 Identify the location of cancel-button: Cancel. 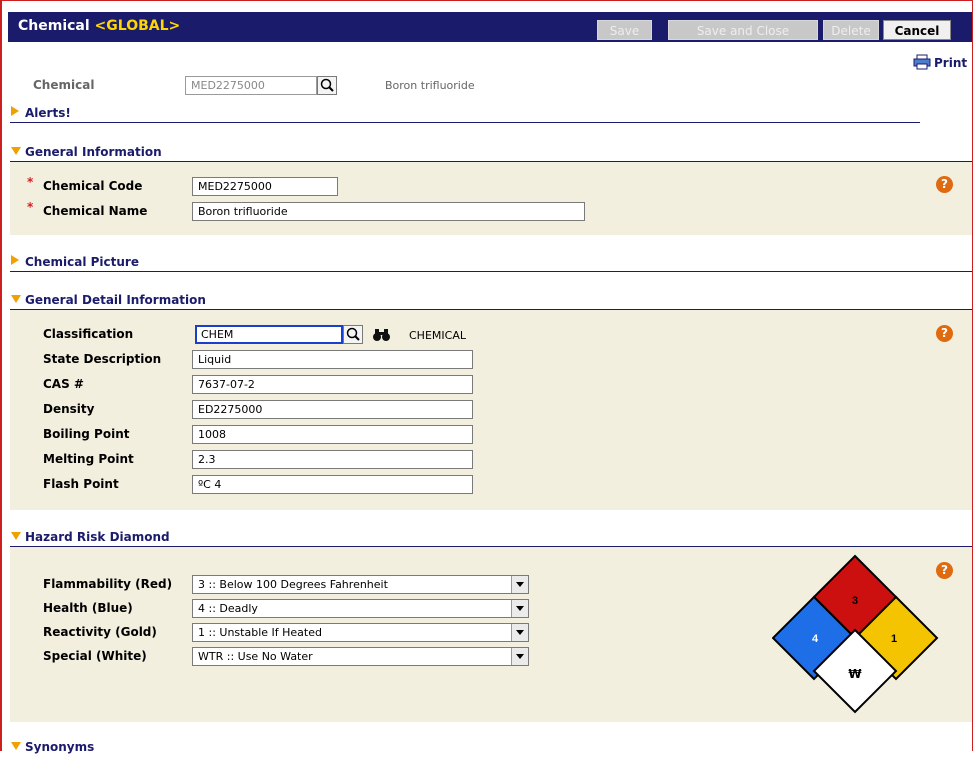
(917, 30).